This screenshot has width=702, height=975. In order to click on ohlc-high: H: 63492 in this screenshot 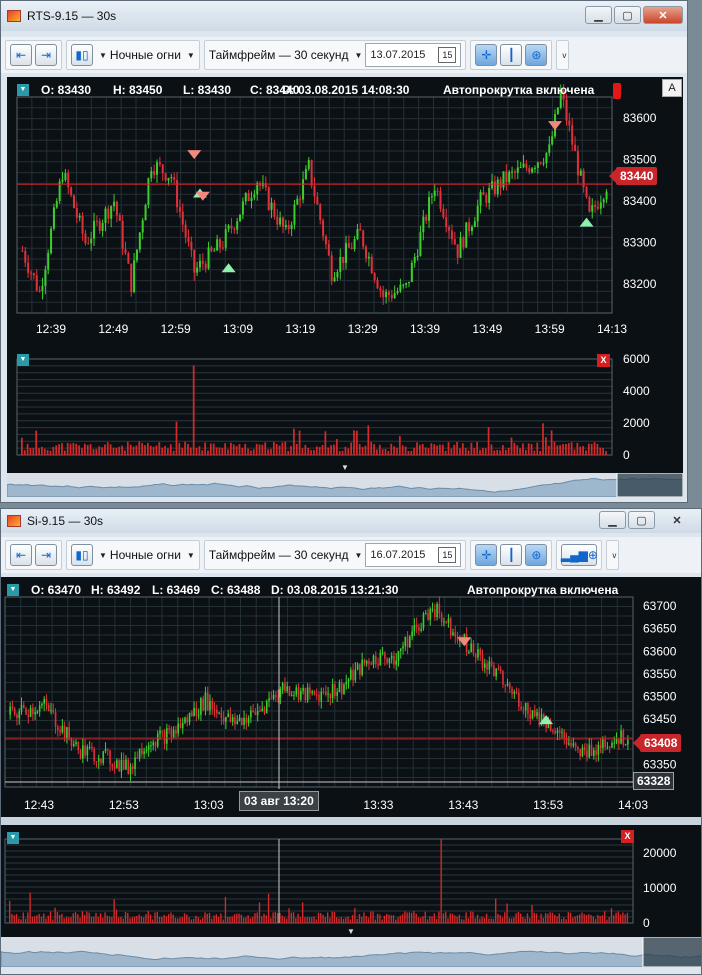, I will do `click(116, 590)`.